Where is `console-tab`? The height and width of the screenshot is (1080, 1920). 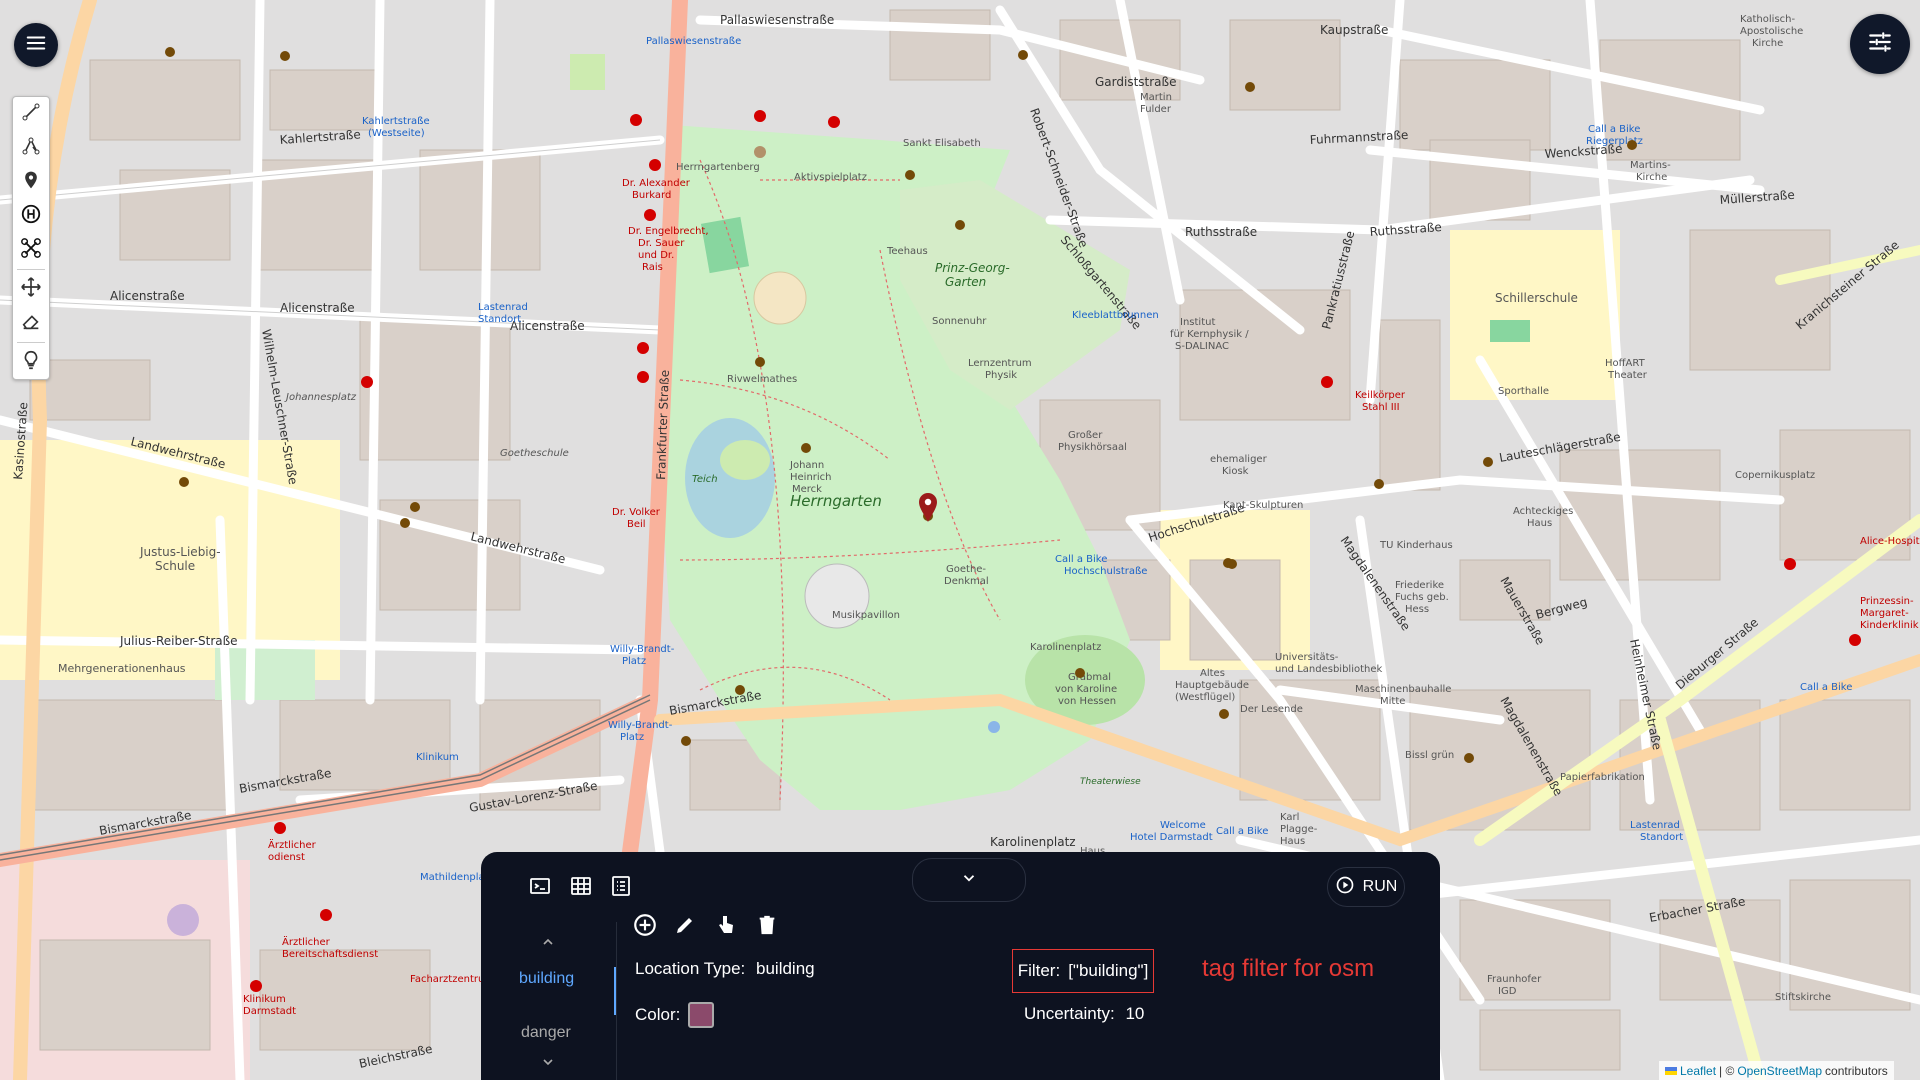 console-tab is located at coordinates (540, 888).